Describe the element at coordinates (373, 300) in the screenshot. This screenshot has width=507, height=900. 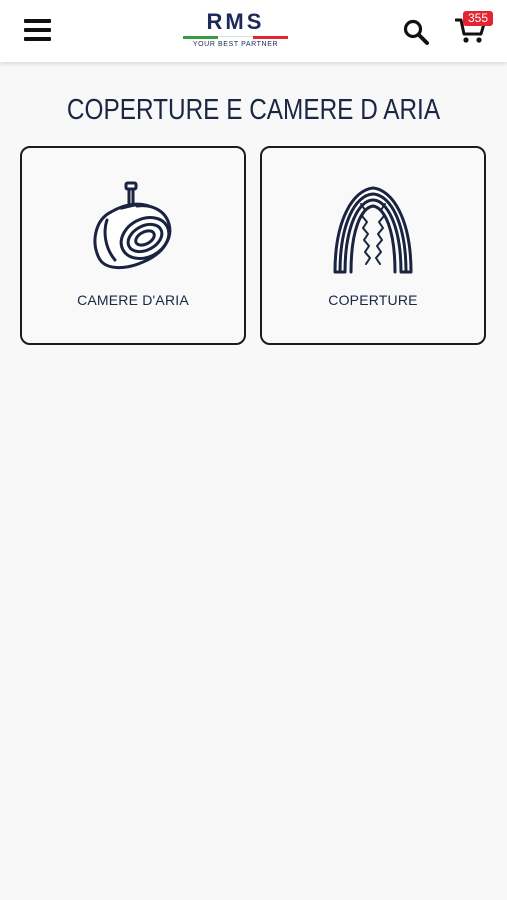
I see `category-label: COPERTURE` at that location.